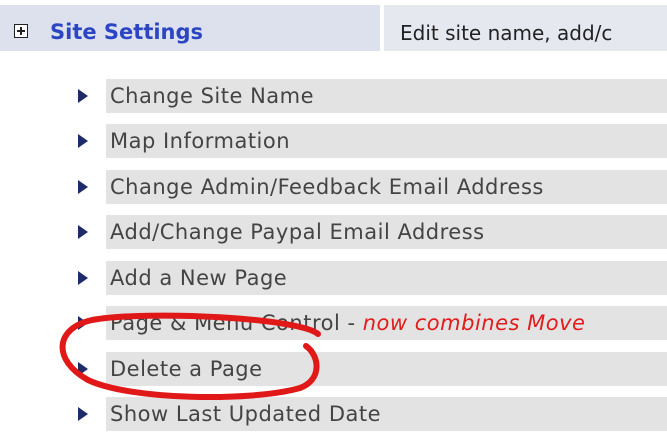  I want to click on menu-item-page-menu-control: Page & Menu Control - now combines Move, so click(333, 323).